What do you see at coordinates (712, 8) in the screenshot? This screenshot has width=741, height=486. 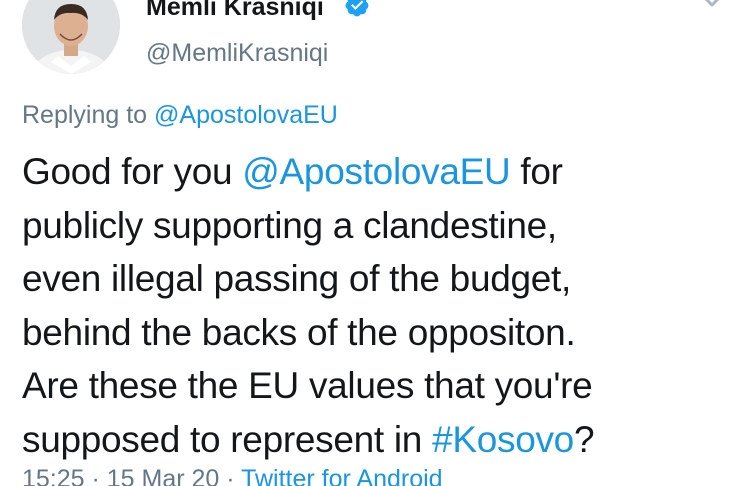 I see `chevron-down-icon` at bounding box center [712, 8].